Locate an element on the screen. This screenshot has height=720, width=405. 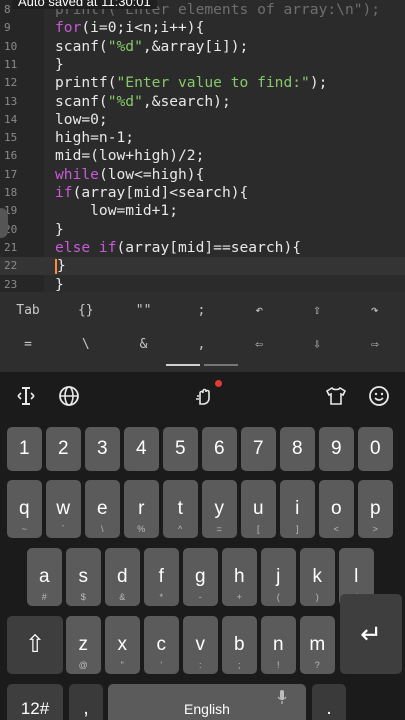
key-5: 5 is located at coordinates (180, 449).